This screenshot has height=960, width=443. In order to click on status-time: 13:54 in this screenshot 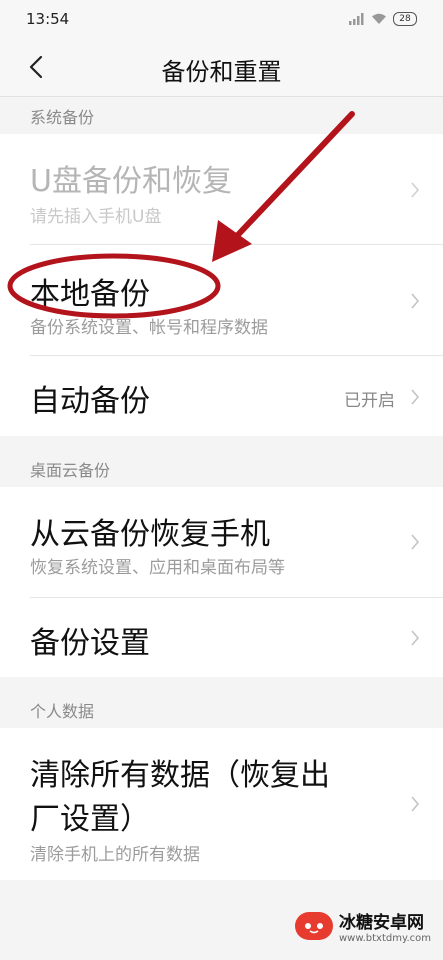, I will do `click(48, 19)`.